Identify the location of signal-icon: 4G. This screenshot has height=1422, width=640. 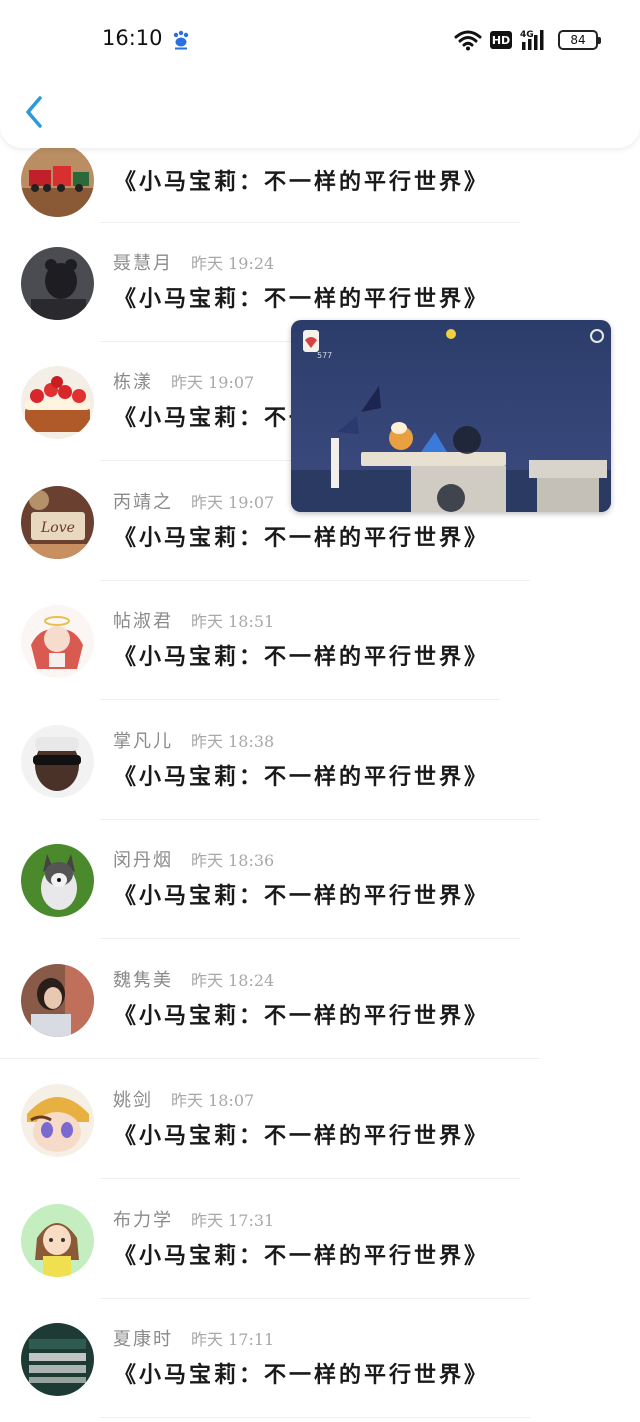
(532, 40).